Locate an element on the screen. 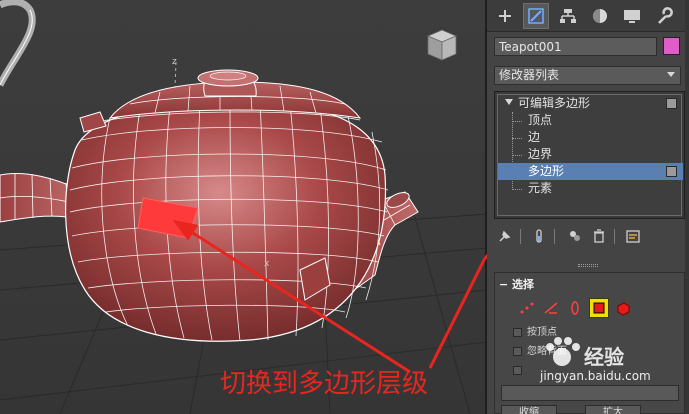  element-mode-icon is located at coordinates (623, 308).